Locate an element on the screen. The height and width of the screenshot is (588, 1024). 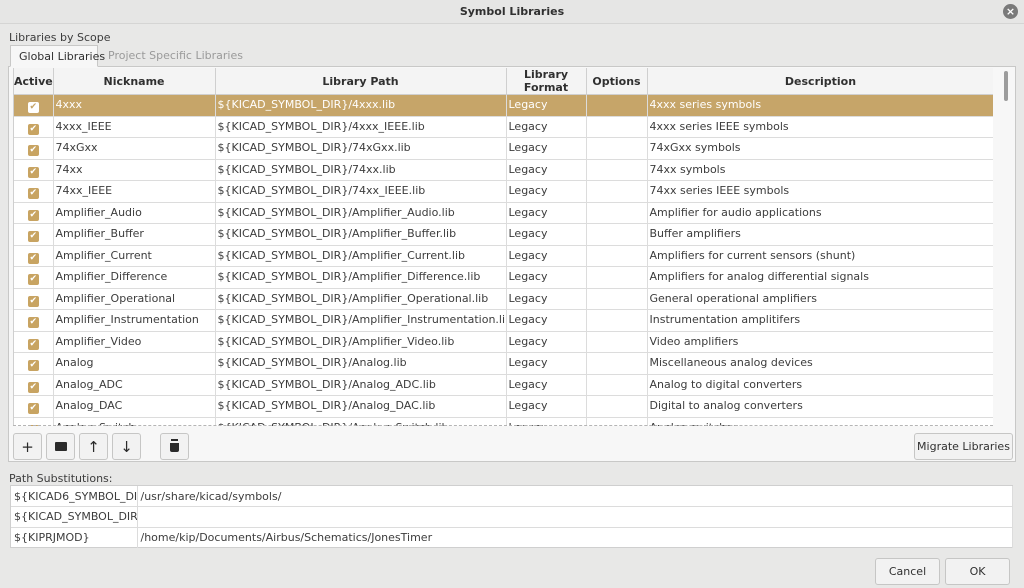
description-cell: Buffer amplifiers is located at coordinates (820, 234).